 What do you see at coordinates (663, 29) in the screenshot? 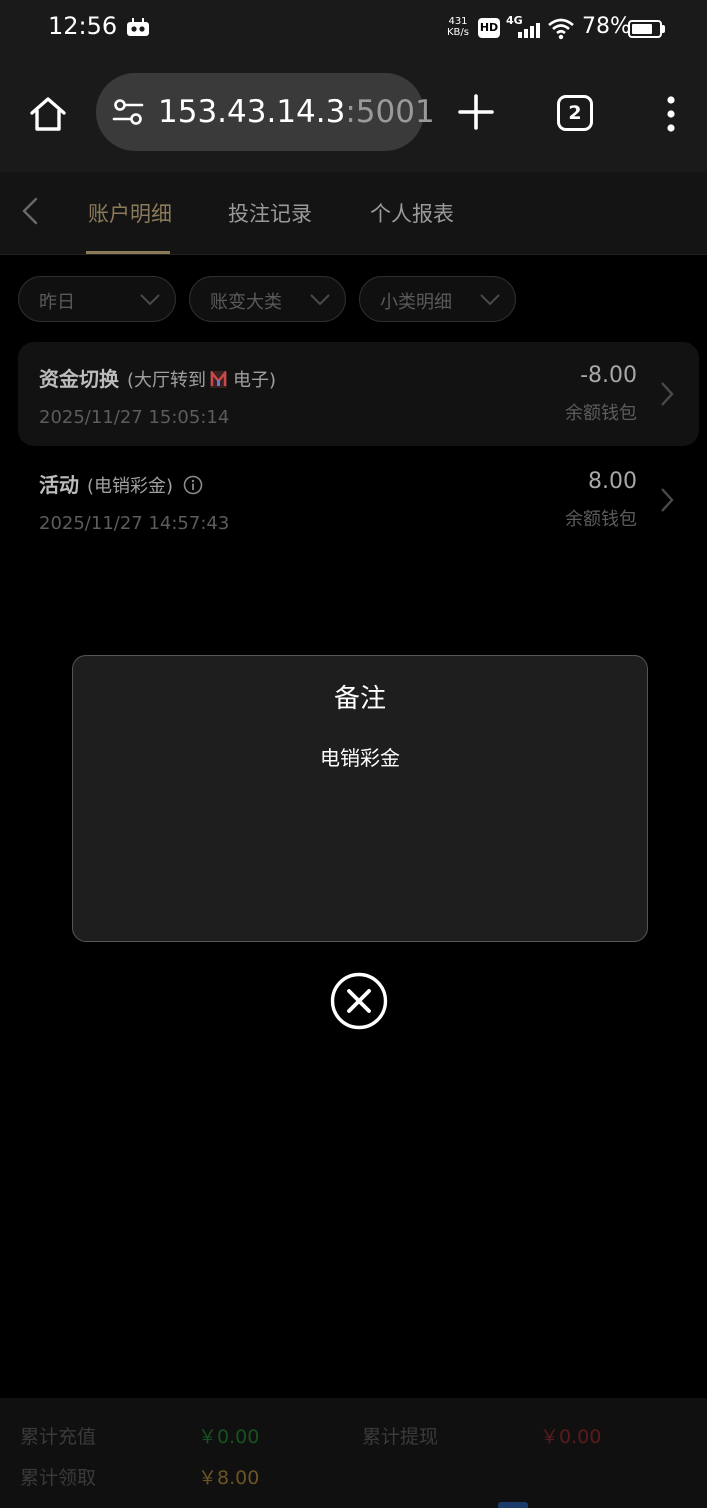
I see `battery-cap` at bounding box center [663, 29].